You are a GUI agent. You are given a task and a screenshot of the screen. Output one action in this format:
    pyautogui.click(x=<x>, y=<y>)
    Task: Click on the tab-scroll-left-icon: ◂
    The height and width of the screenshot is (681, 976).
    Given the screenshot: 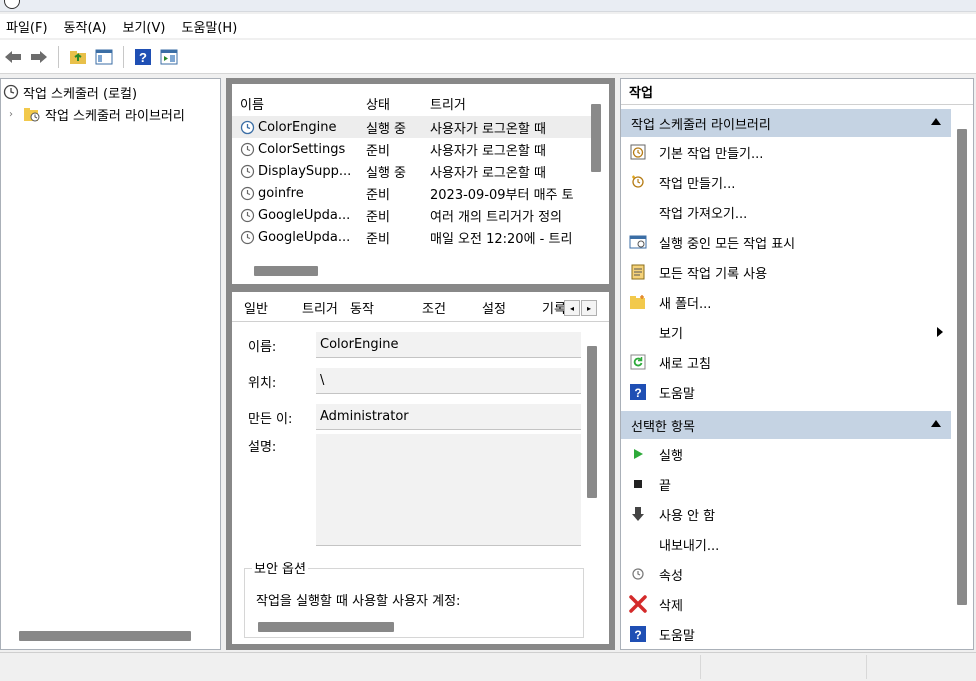 What is the action you would take?
    pyautogui.click(x=572, y=308)
    